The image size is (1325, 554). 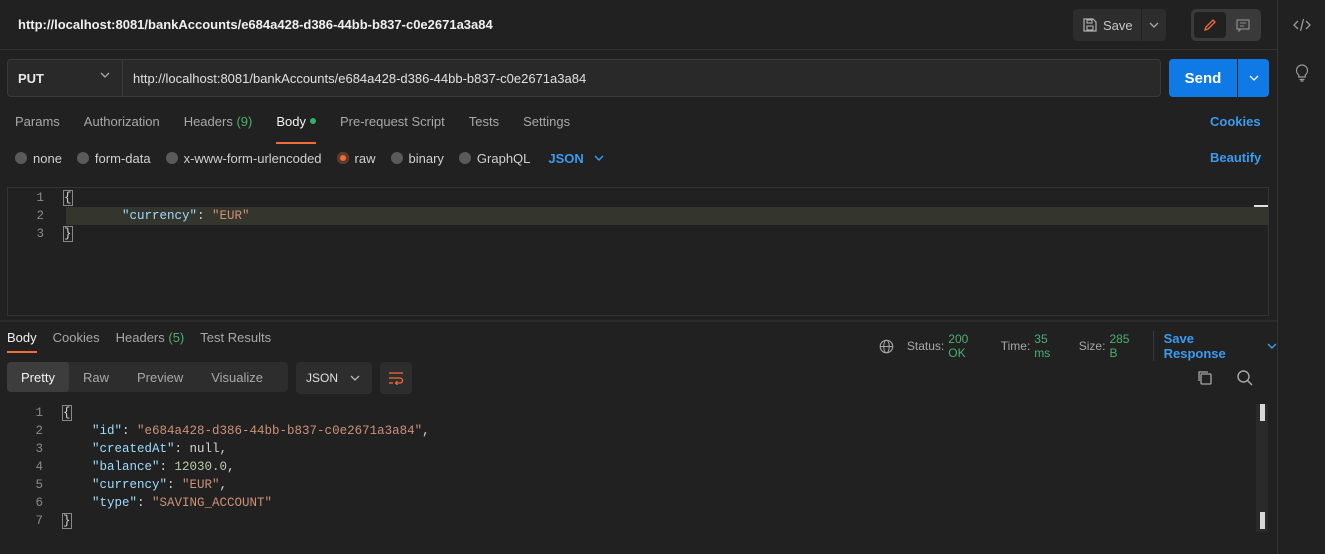 What do you see at coordinates (65, 78) in the screenshot?
I see `method-select: PUT` at bounding box center [65, 78].